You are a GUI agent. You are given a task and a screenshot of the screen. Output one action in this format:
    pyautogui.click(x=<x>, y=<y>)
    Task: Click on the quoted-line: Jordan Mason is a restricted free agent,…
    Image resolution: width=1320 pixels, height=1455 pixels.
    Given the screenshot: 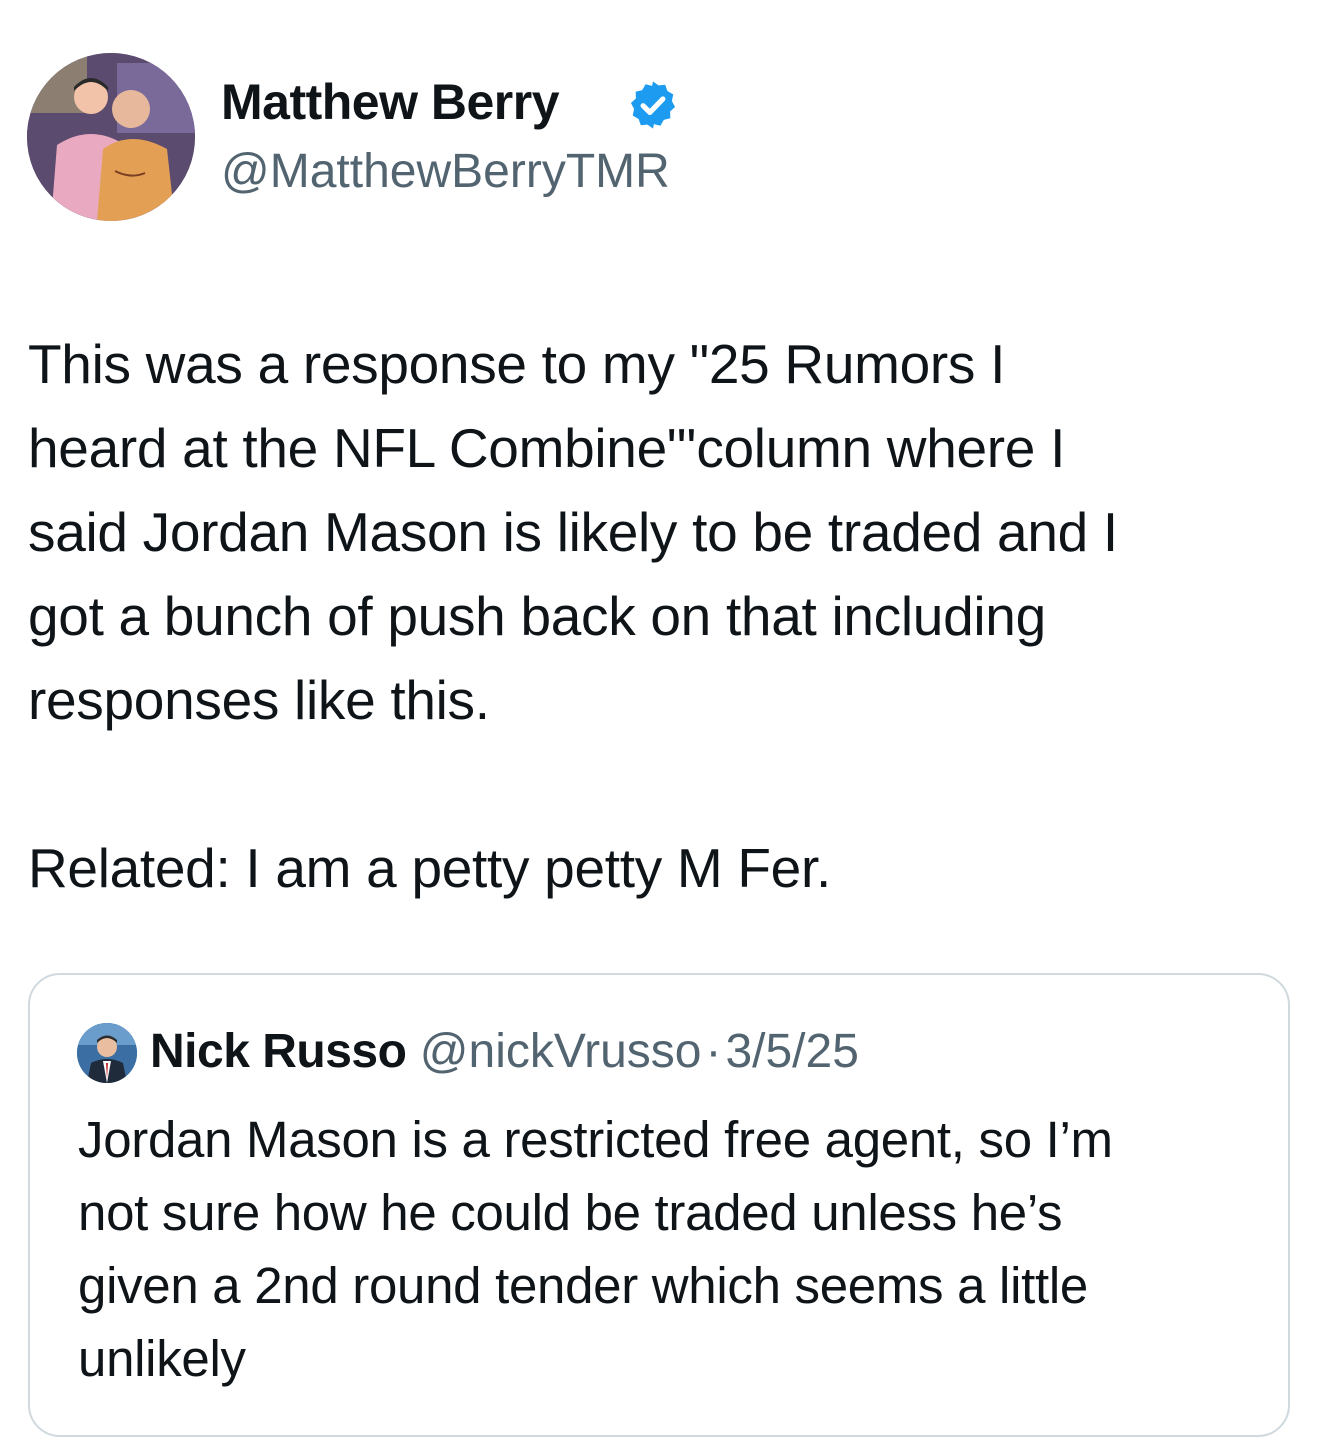 What is the action you would take?
    pyautogui.click(x=595, y=1139)
    